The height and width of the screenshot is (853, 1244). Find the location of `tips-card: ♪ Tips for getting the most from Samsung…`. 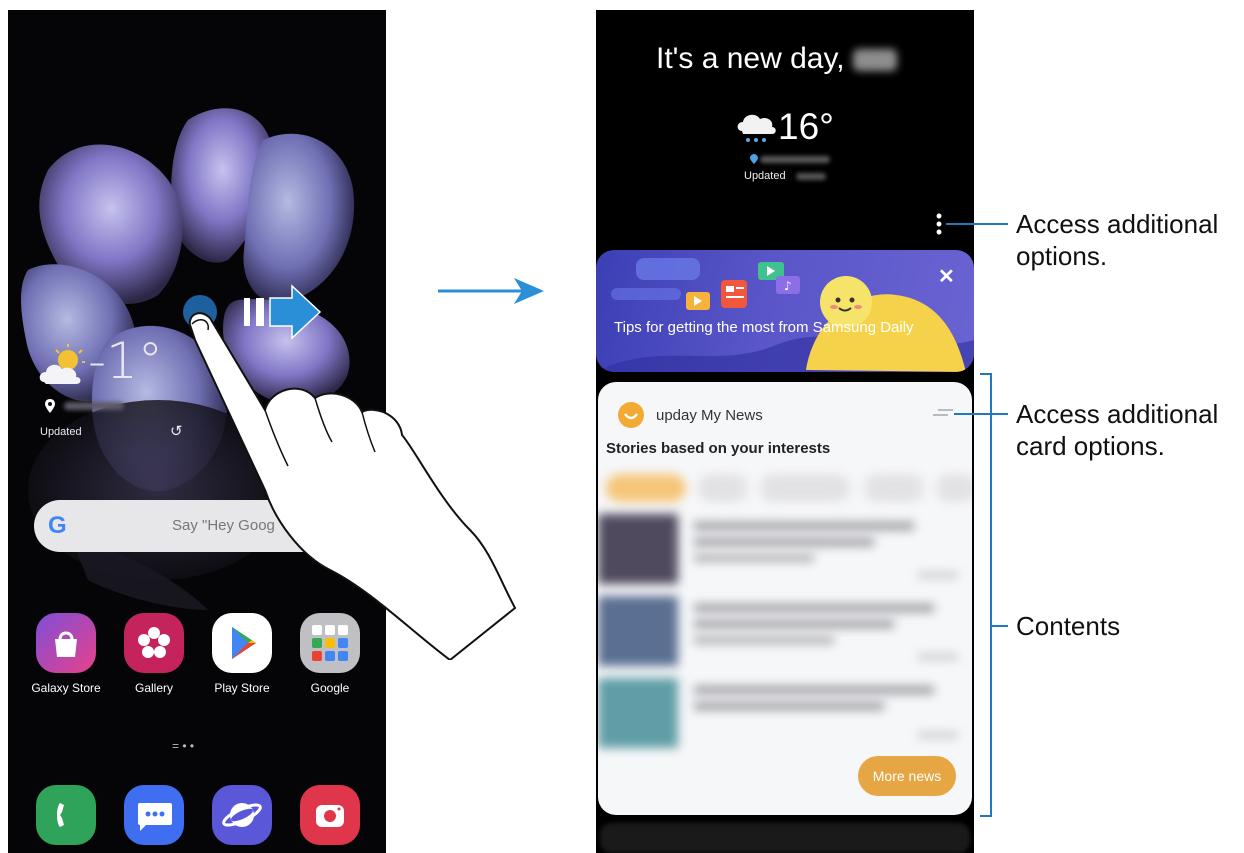

tips-card: ♪ Tips for getting the most from Samsung… is located at coordinates (785, 311).